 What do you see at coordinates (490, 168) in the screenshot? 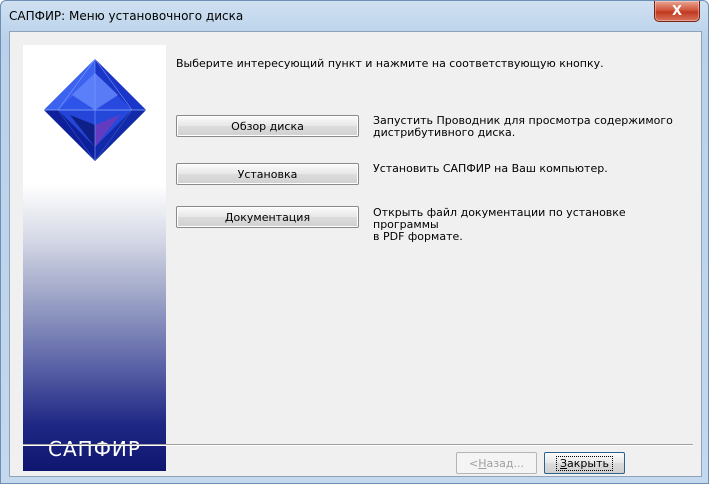
I see `install-description: Установить САПФИР на Ваш компьютер.` at bounding box center [490, 168].